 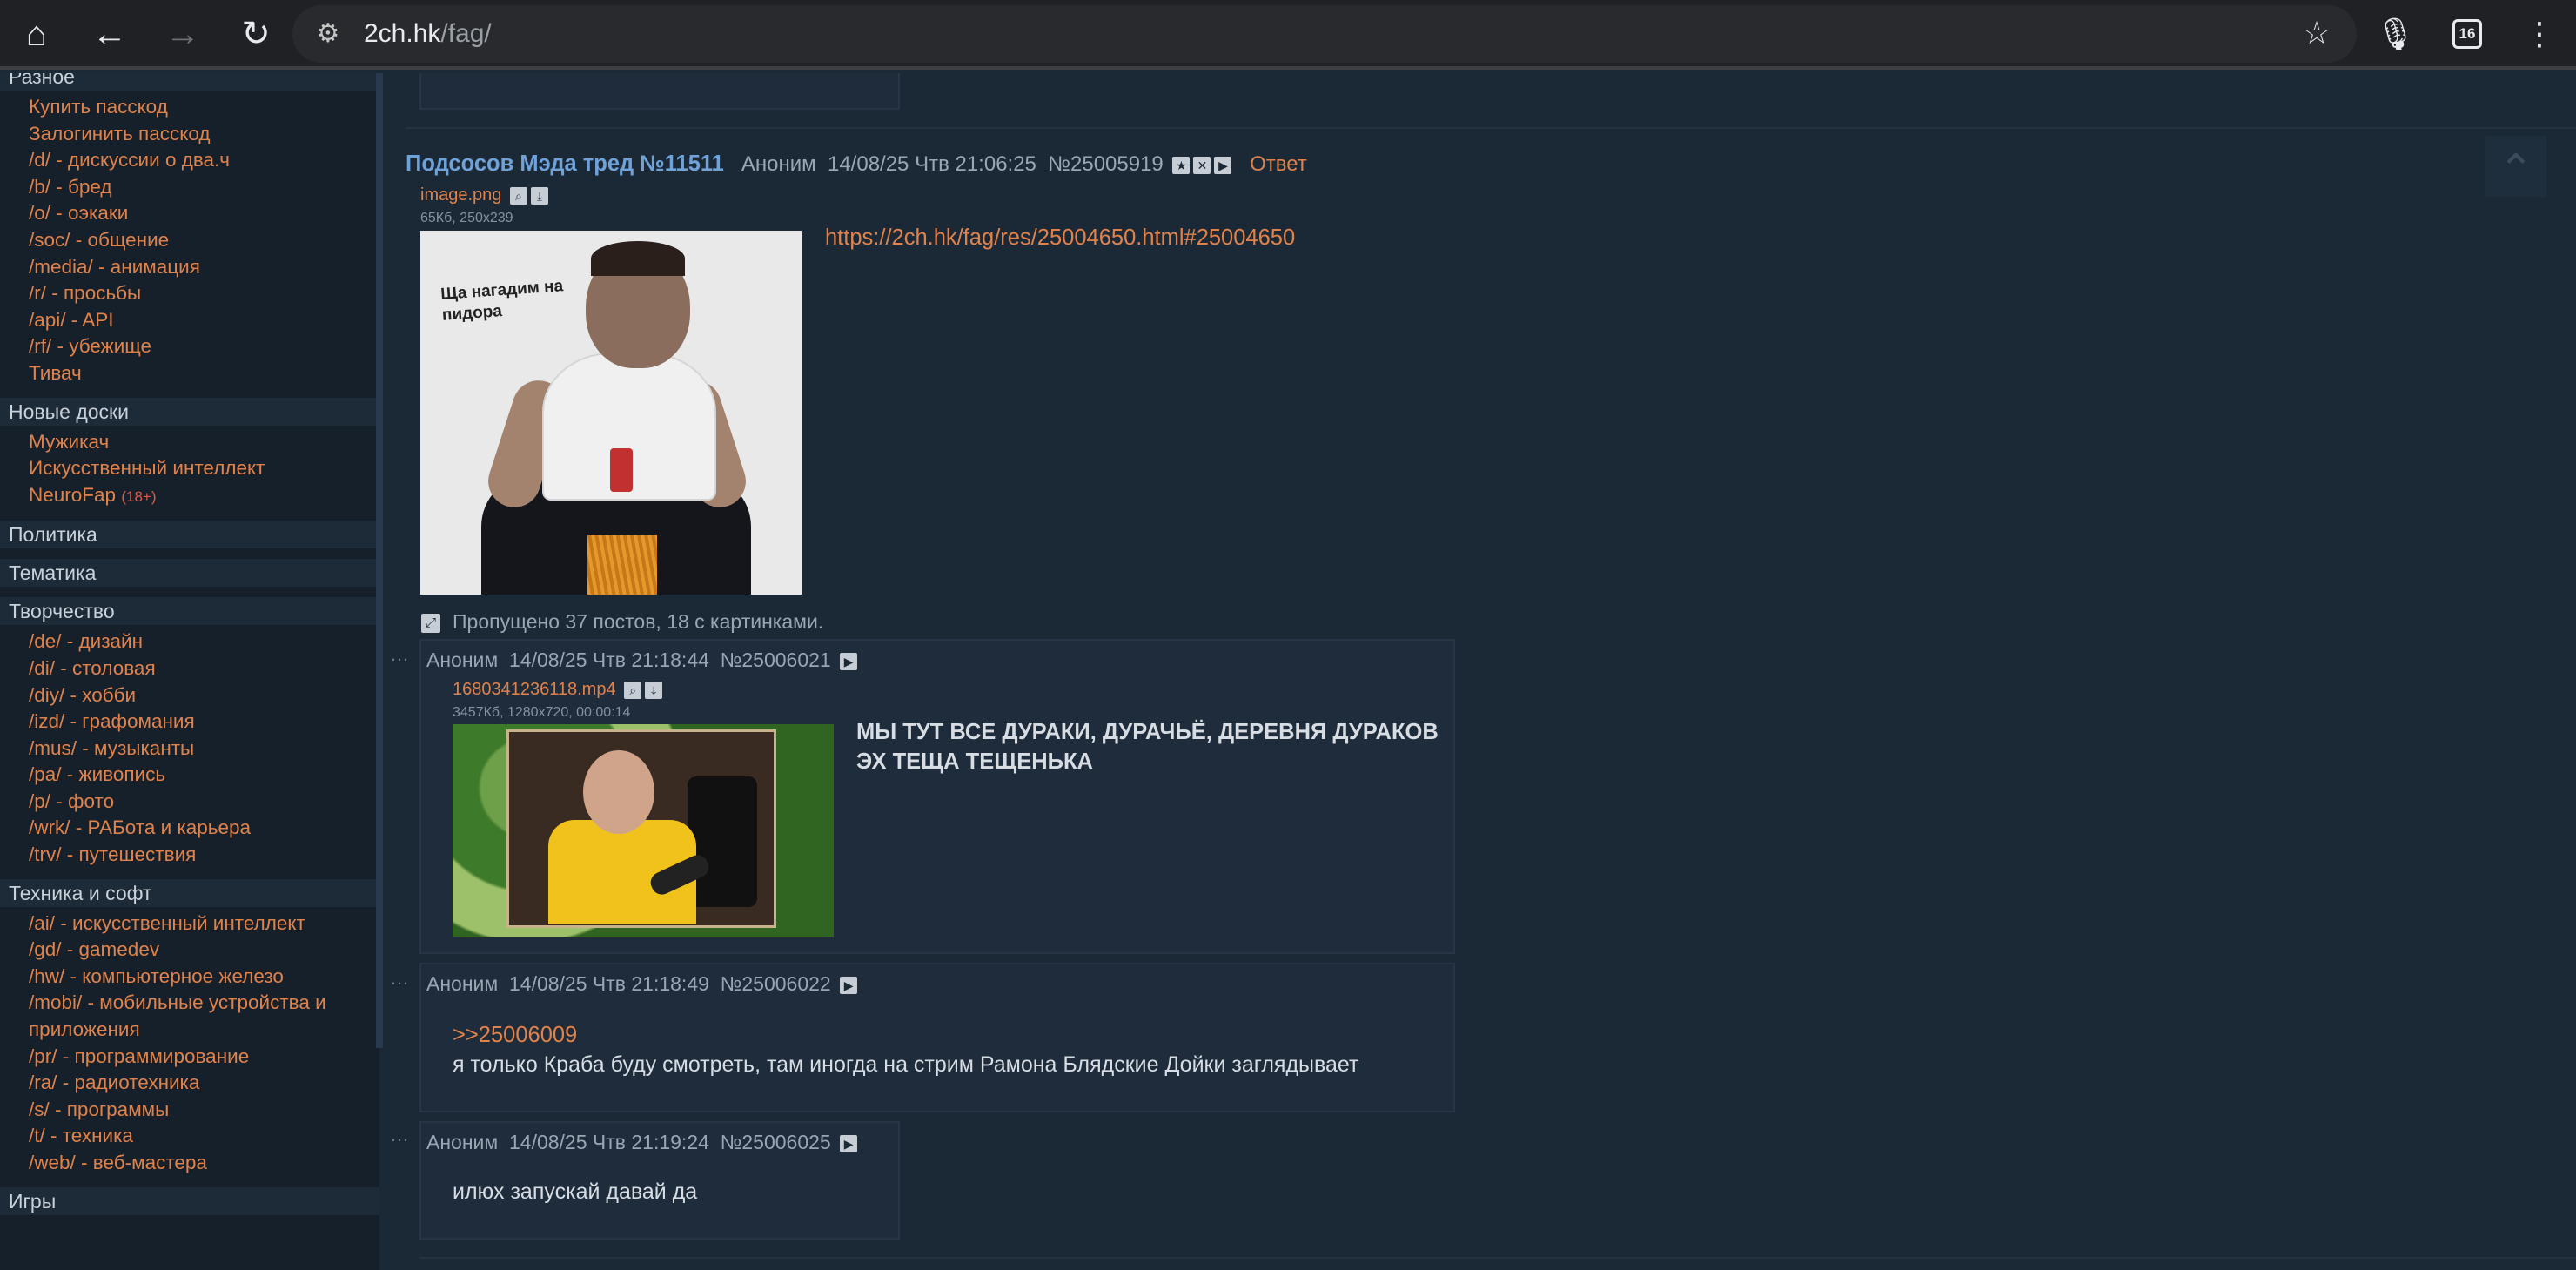 I want to click on sidebar-board-link: /o/ - оэкаки, so click(x=189, y=213).